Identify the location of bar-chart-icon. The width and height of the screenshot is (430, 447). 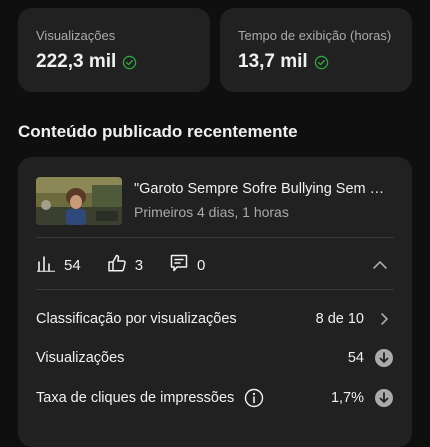
(46, 265).